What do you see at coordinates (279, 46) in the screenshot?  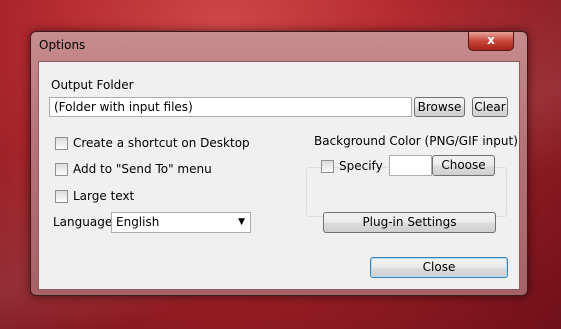 I see `title-bar: Options x` at bounding box center [279, 46].